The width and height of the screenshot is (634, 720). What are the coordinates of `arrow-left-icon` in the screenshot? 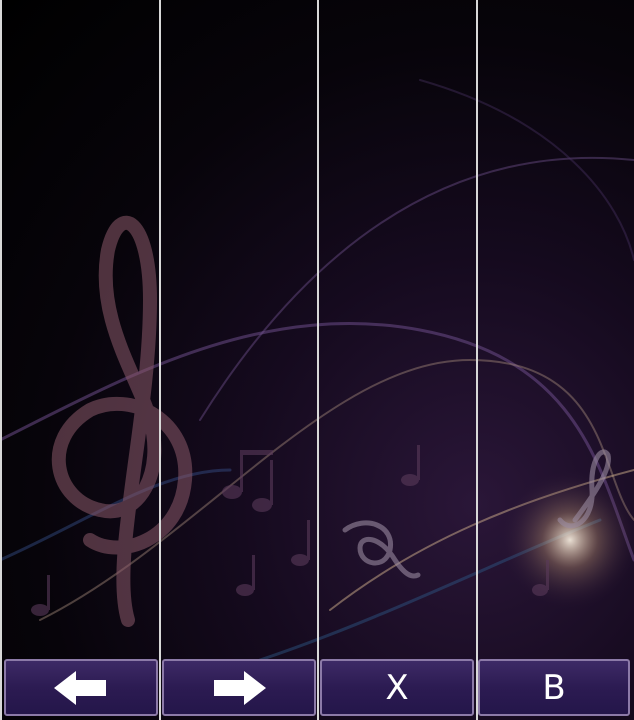 It's located at (80, 687).